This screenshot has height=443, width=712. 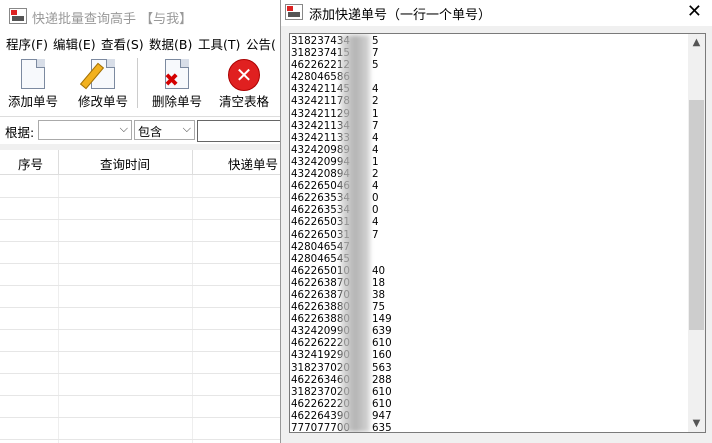 I want to click on tracking-number-suffix: 149, so click(x=382, y=319).